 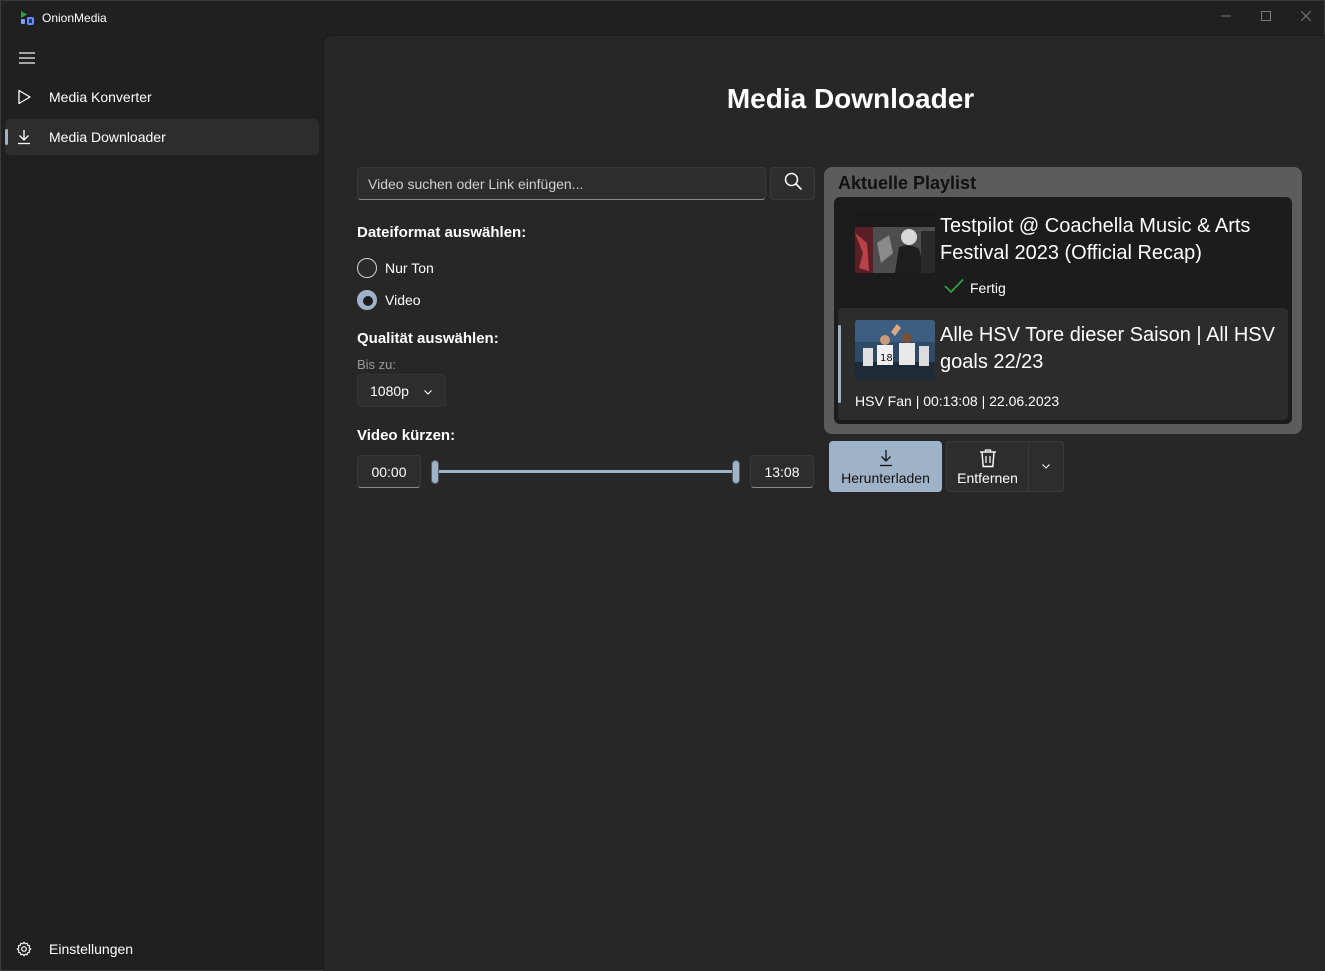 I want to click on trim-slider-range, so click(x=586, y=471).